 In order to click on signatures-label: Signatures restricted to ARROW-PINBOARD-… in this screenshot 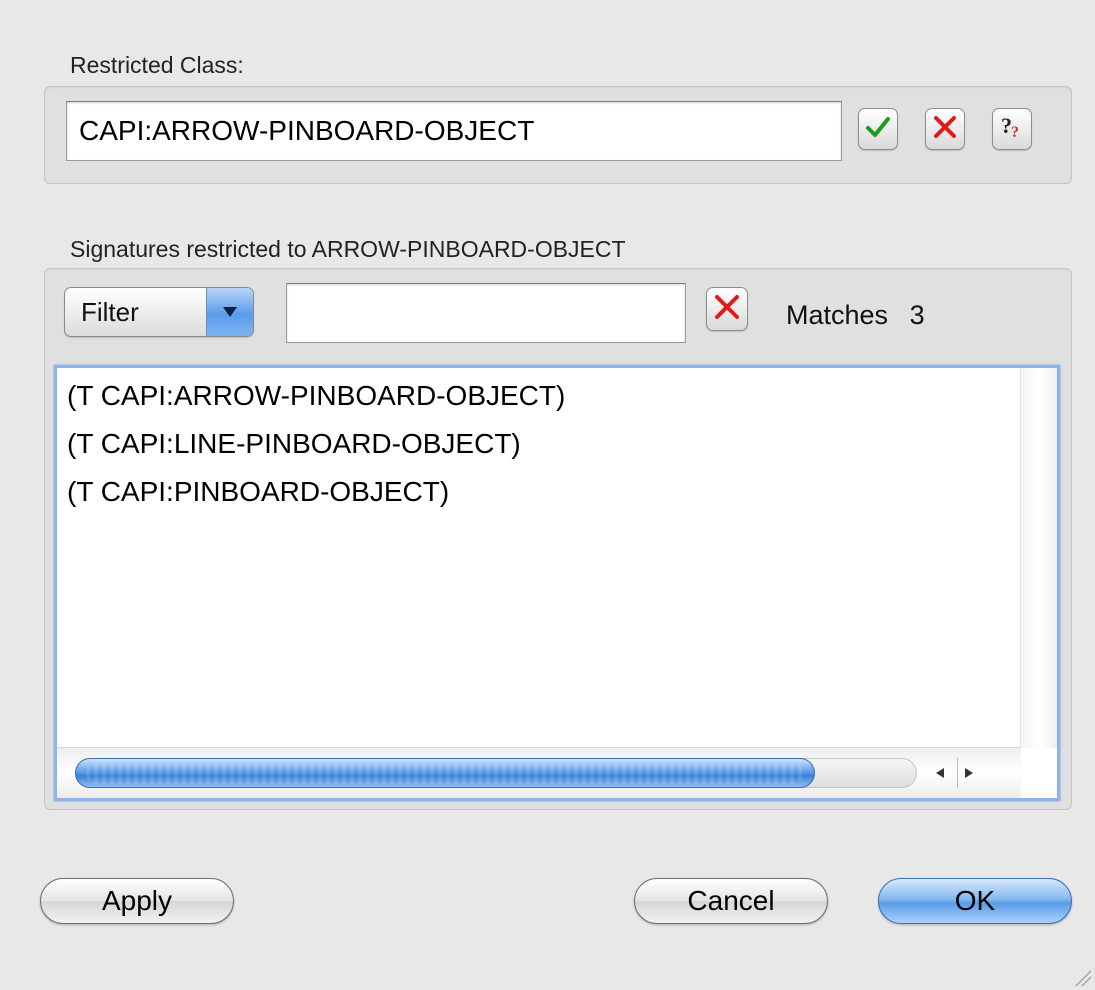, I will do `click(348, 249)`.